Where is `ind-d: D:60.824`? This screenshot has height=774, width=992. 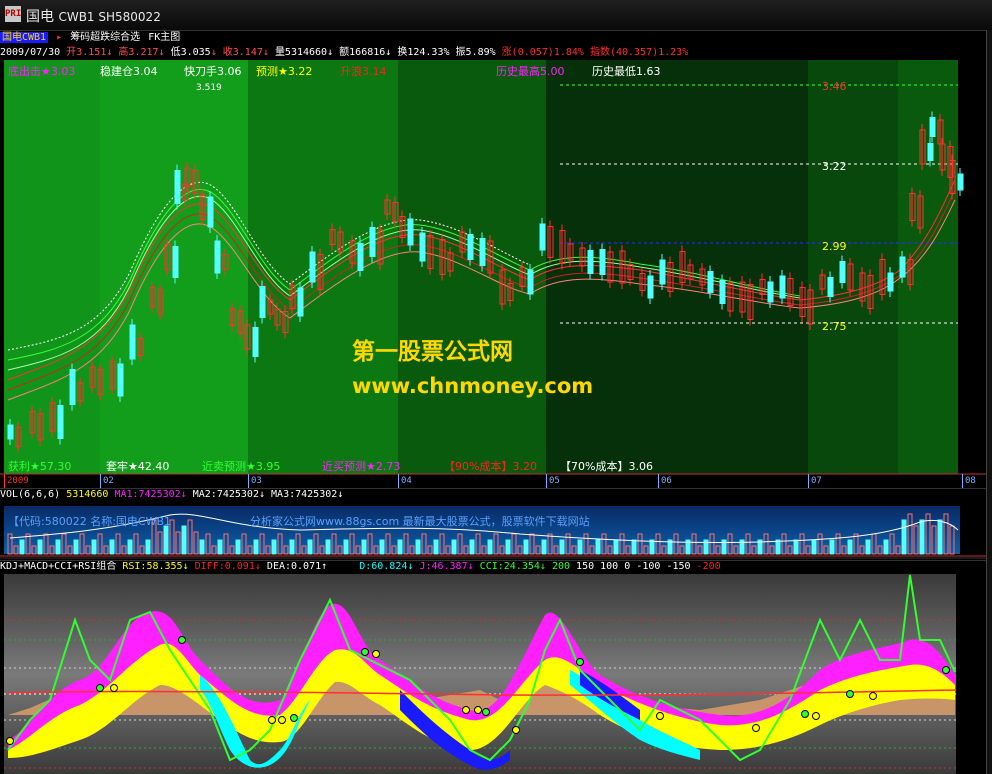 ind-d: D:60.824 is located at coordinates (383, 566).